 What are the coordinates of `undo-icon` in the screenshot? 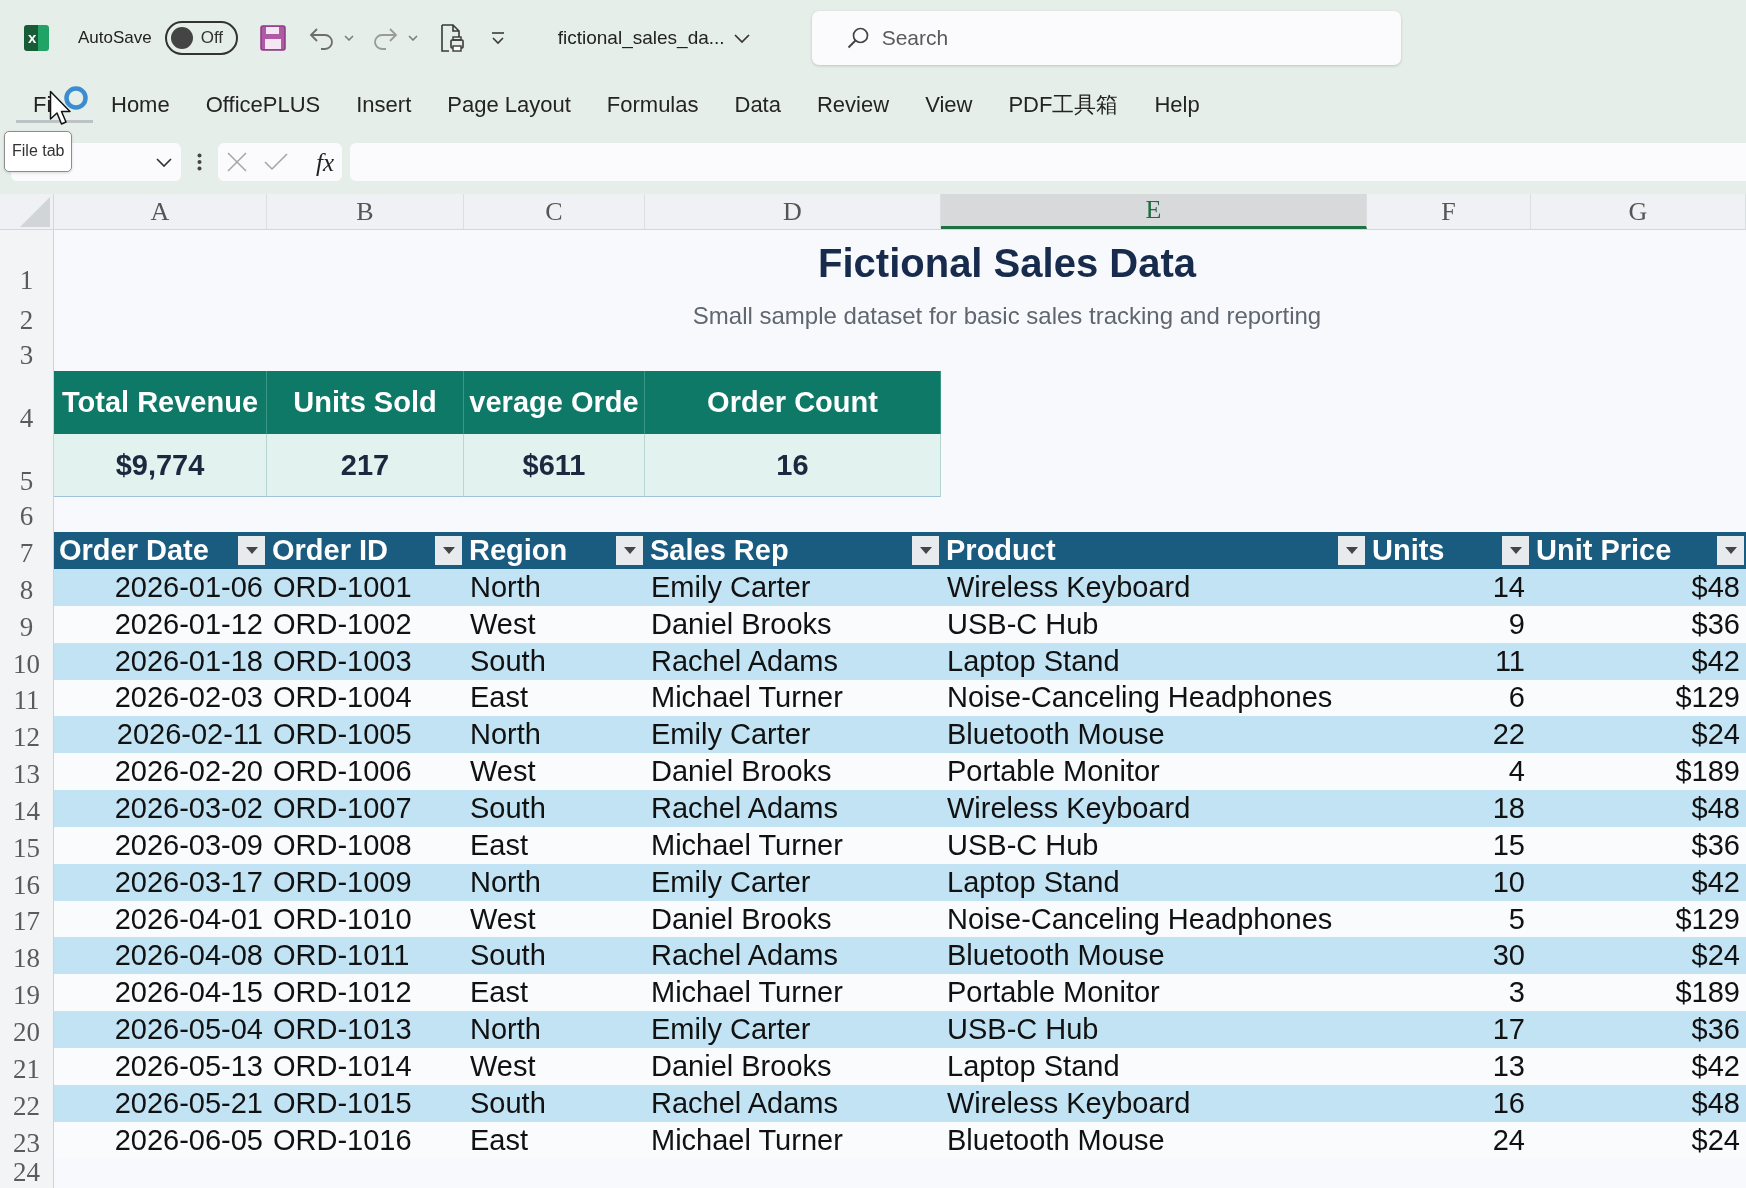 It's located at (321, 38).